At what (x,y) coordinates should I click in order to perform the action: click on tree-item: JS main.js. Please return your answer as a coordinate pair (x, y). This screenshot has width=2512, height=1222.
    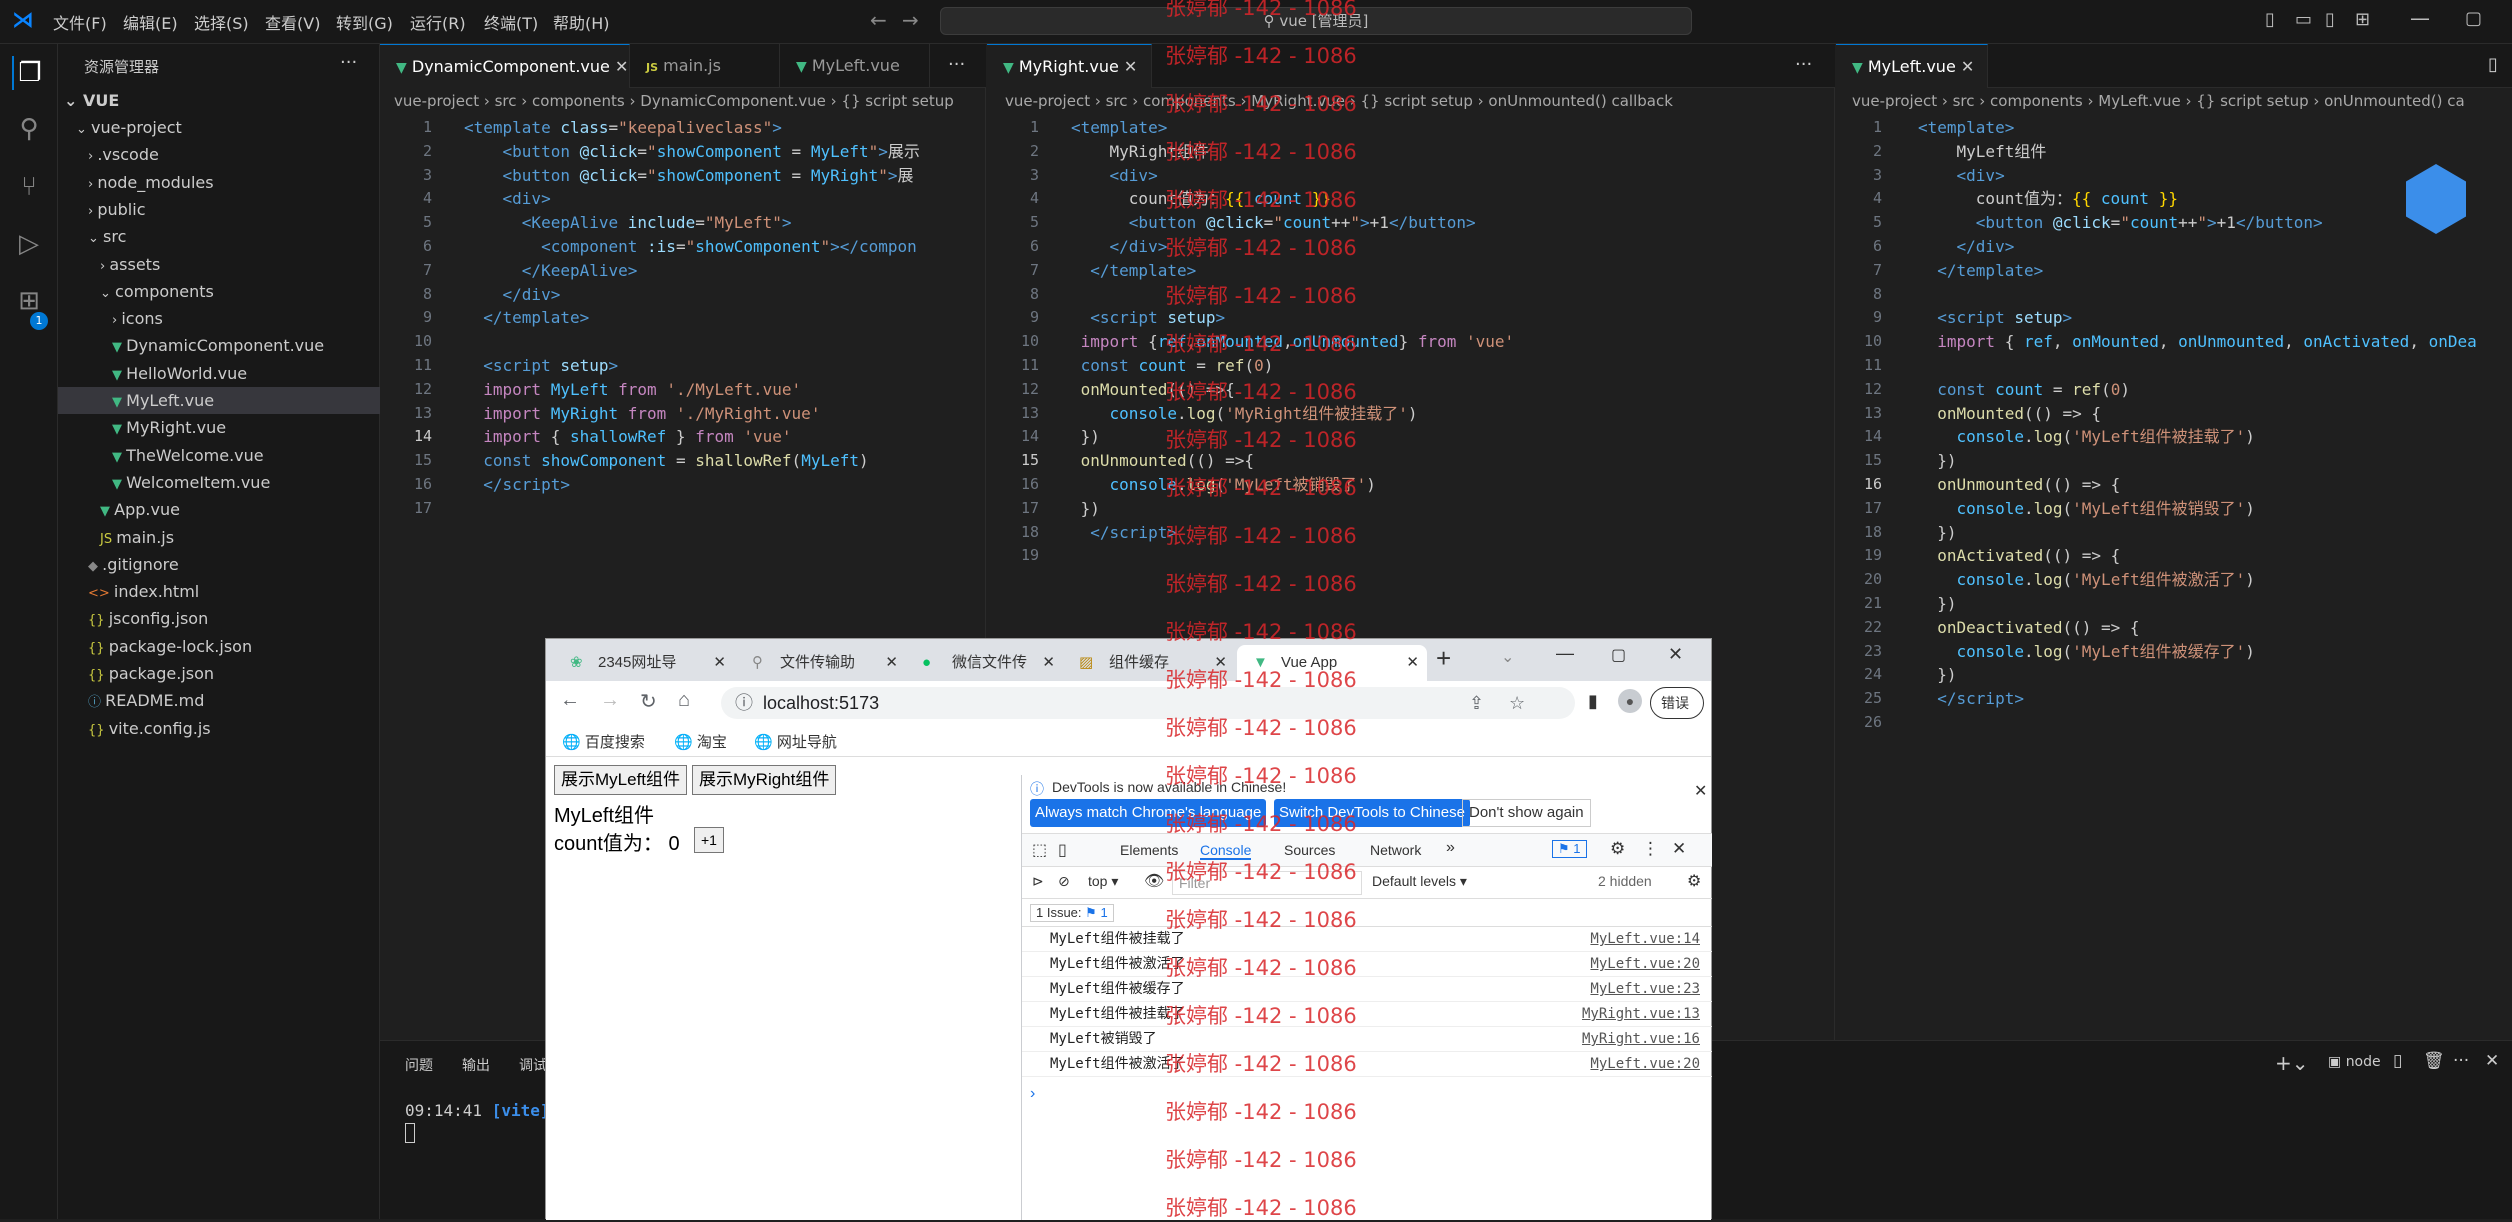
    Looking at the image, I should click on (219, 537).